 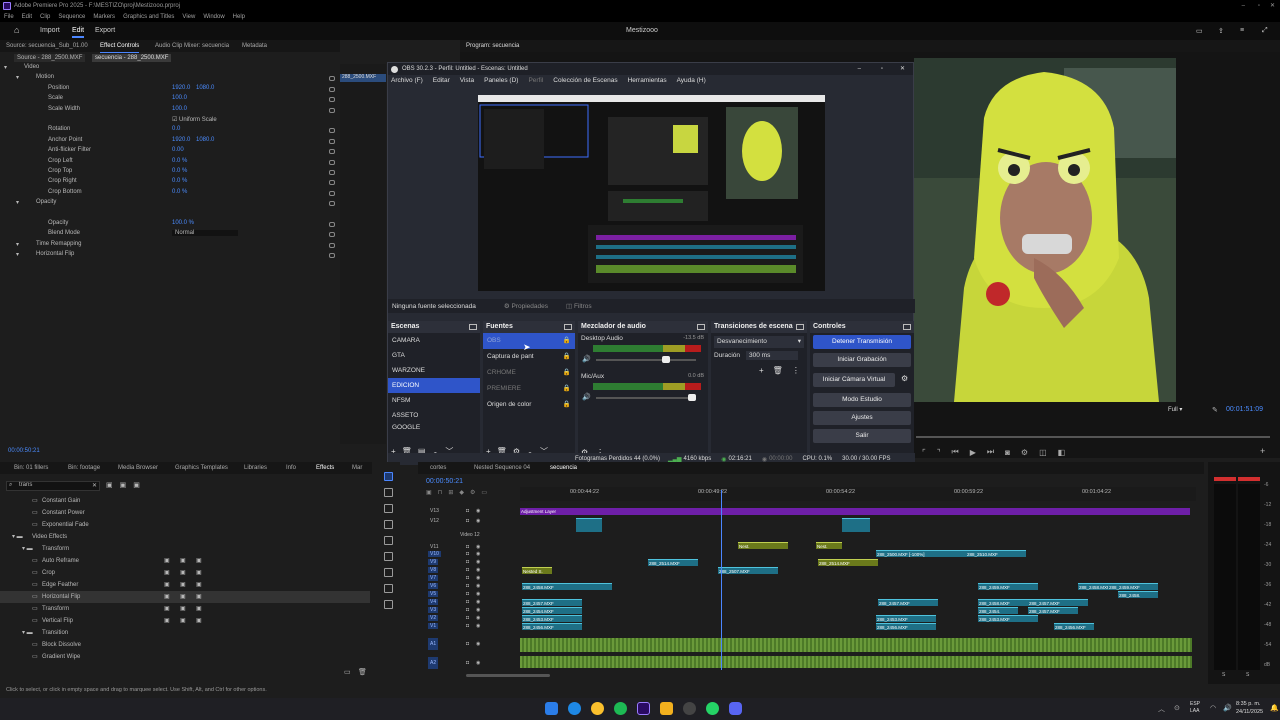 I want to click on slip-tool-icon, so click(x=388, y=540).